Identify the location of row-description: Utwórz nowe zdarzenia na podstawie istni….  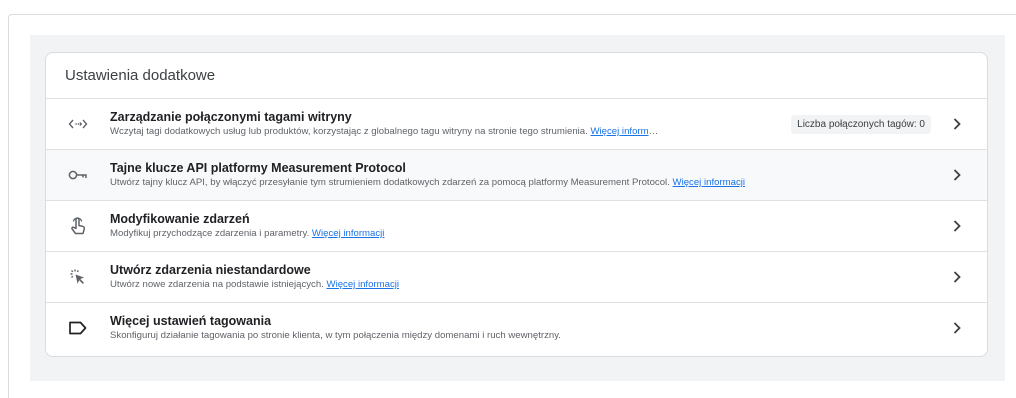
(518, 285).